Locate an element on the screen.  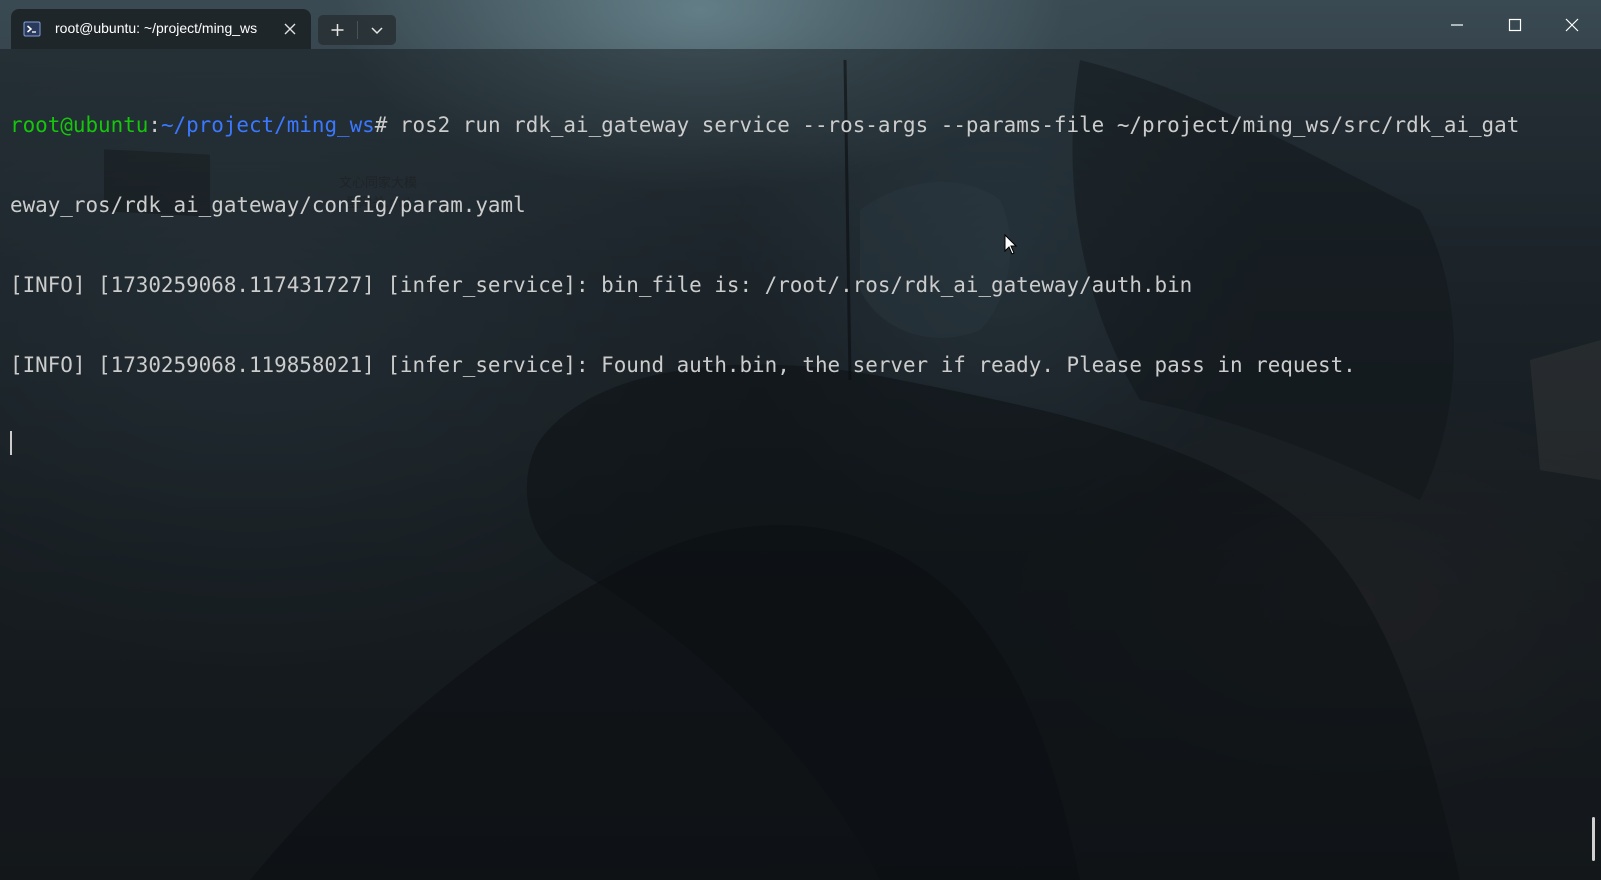
tab-actions is located at coordinates (357, 30).